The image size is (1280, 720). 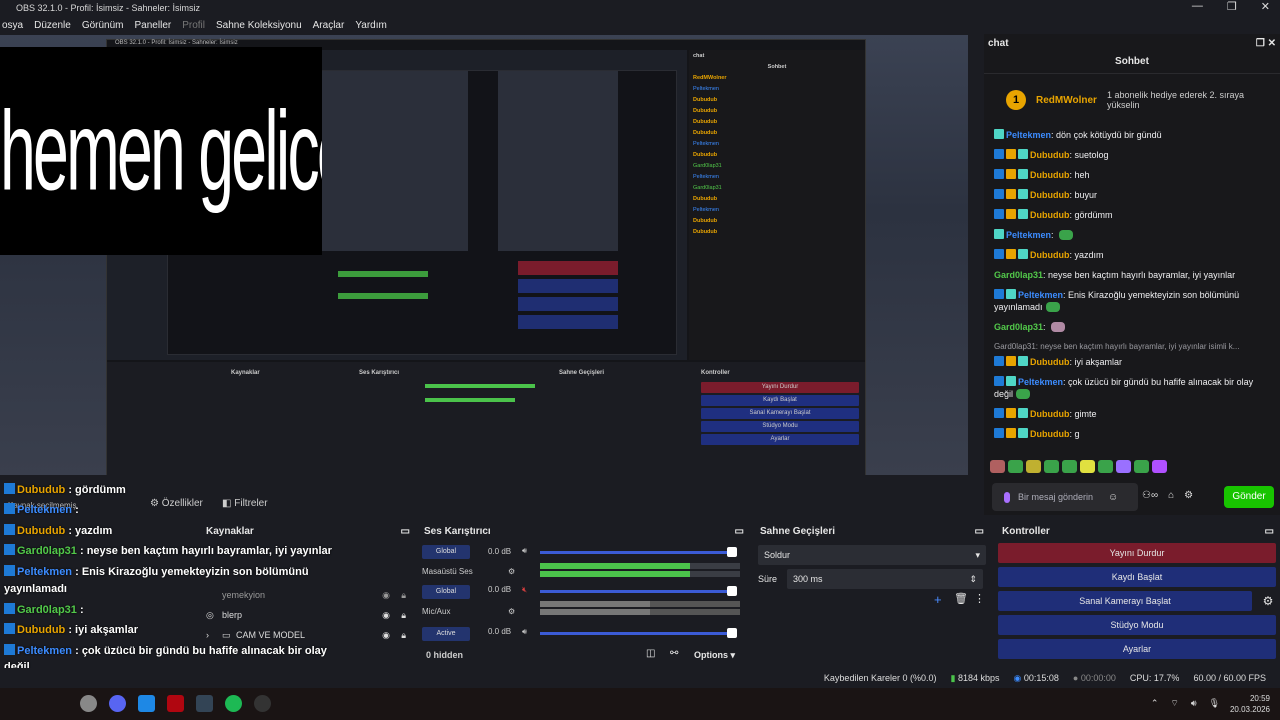 I want to click on speaker-muted-icon: 🔇︎, so click(x=524, y=590).